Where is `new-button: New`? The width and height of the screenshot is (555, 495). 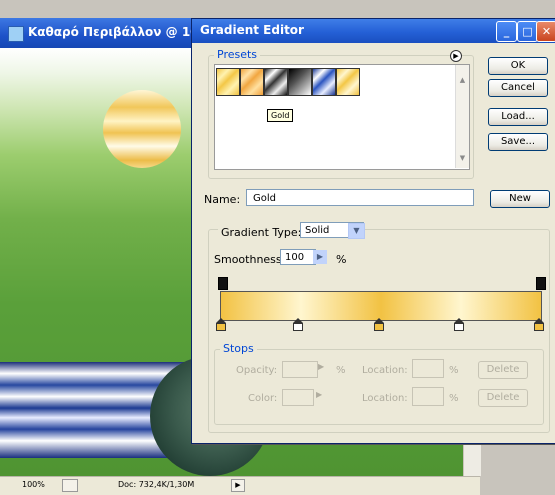 new-button: New is located at coordinates (520, 199).